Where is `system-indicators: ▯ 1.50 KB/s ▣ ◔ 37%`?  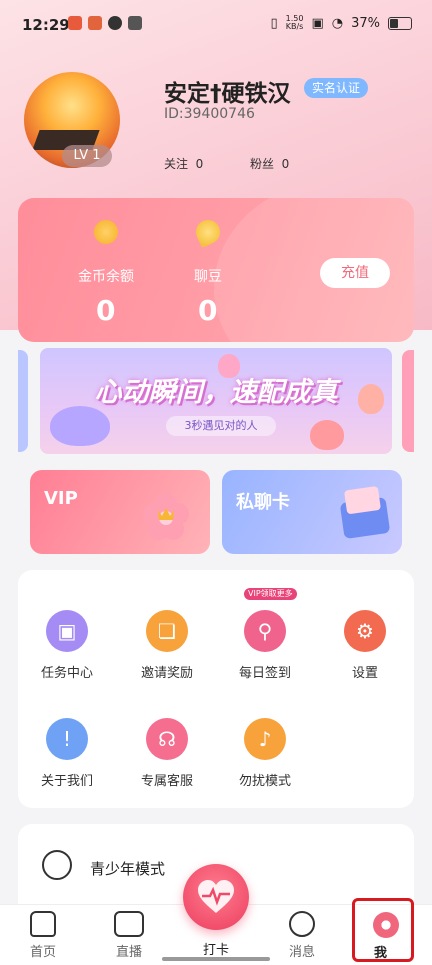 system-indicators: ▯ 1.50 KB/s ▣ ◔ 37% is located at coordinates (341, 23).